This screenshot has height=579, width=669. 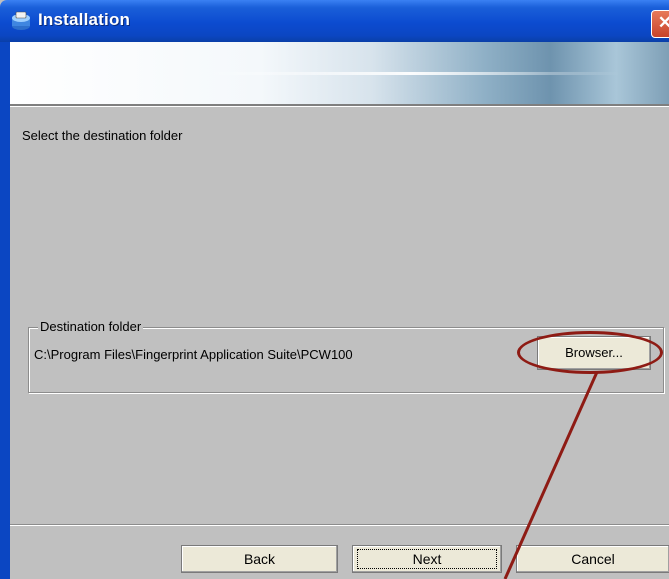 What do you see at coordinates (592, 559) in the screenshot?
I see `cancel-button: Cancel` at bounding box center [592, 559].